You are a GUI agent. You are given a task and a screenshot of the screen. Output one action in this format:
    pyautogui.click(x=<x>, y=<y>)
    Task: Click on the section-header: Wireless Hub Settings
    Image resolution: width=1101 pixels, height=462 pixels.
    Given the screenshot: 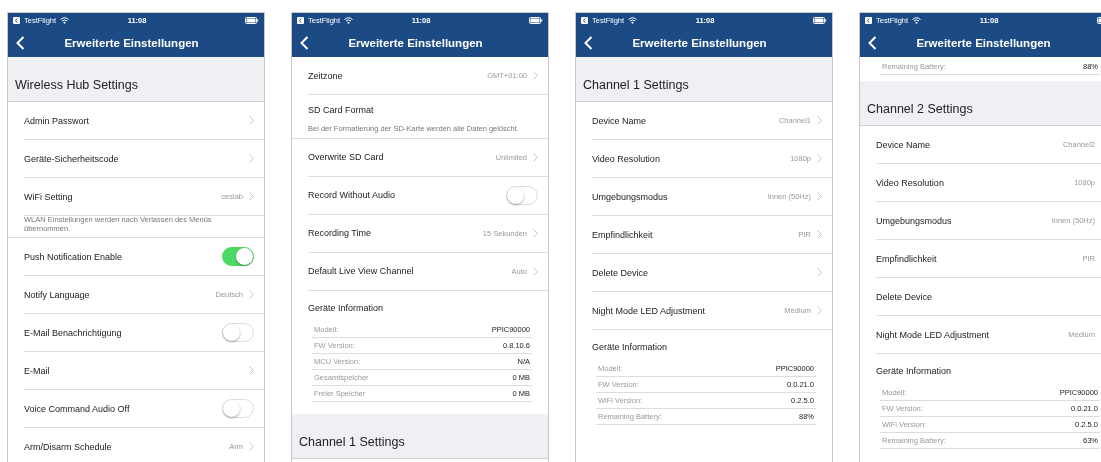 What is the action you would take?
    pyautogui.click(x=136, y=79)
    